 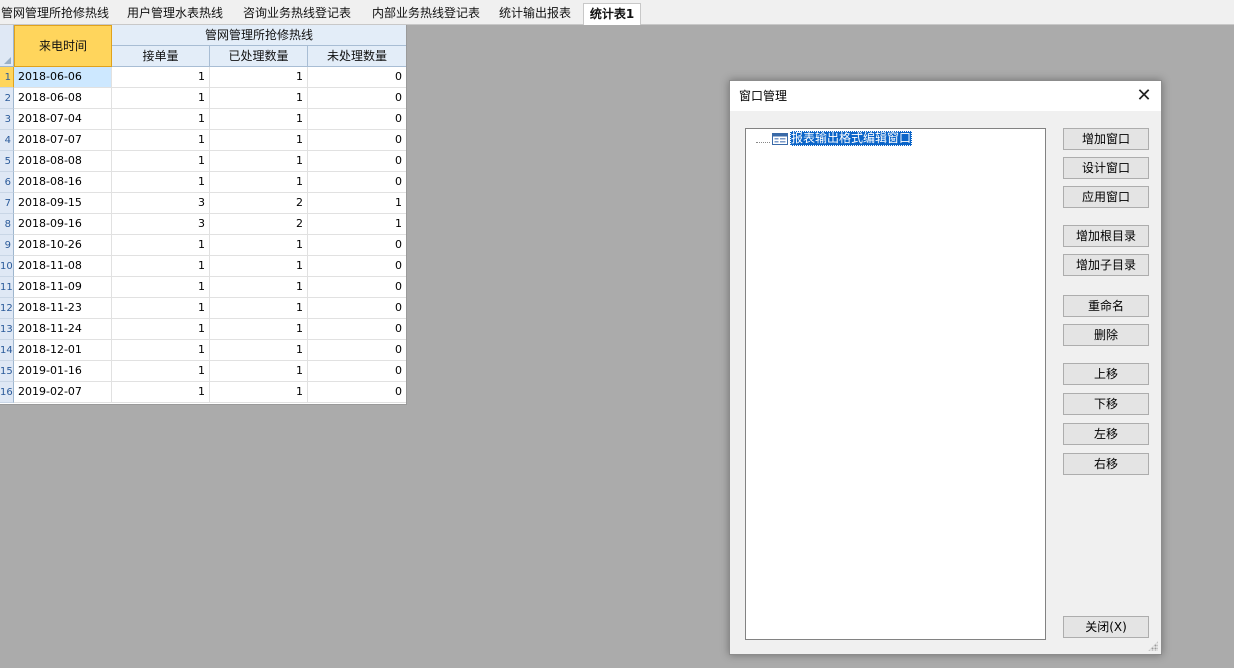 What do you see at coordinates (7, 140) in the screenshot?
I see `row-header: 4` at bounding box center [7, 140].